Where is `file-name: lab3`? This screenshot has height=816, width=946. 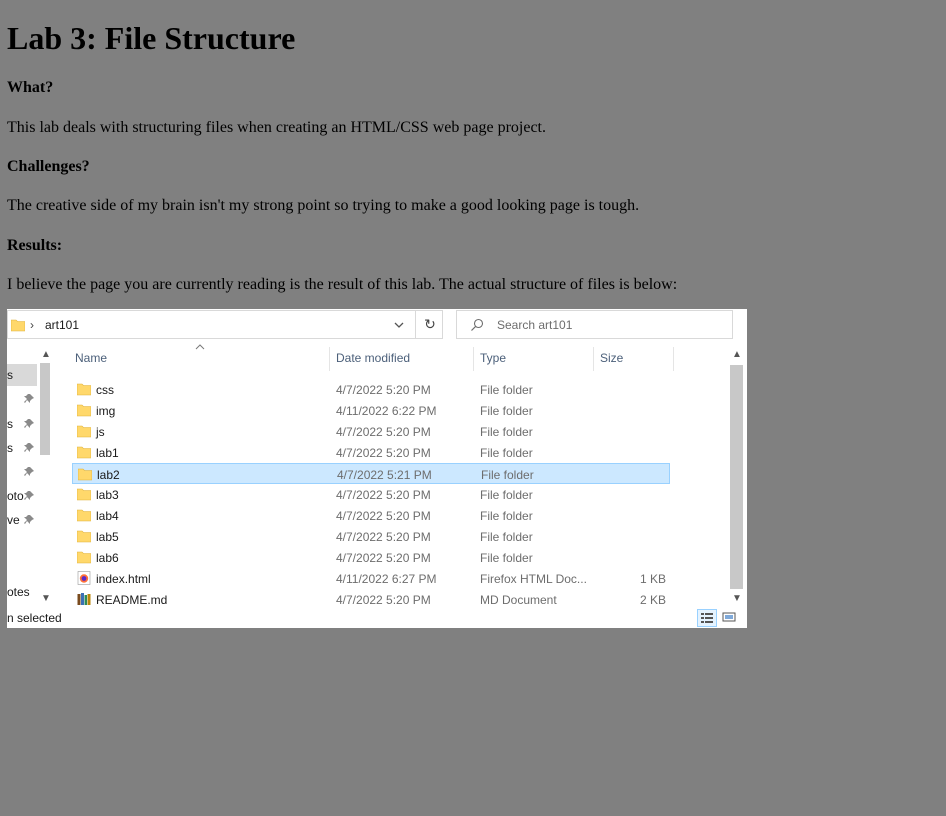
file-name: lab3 is located at coordinates (107, 495).